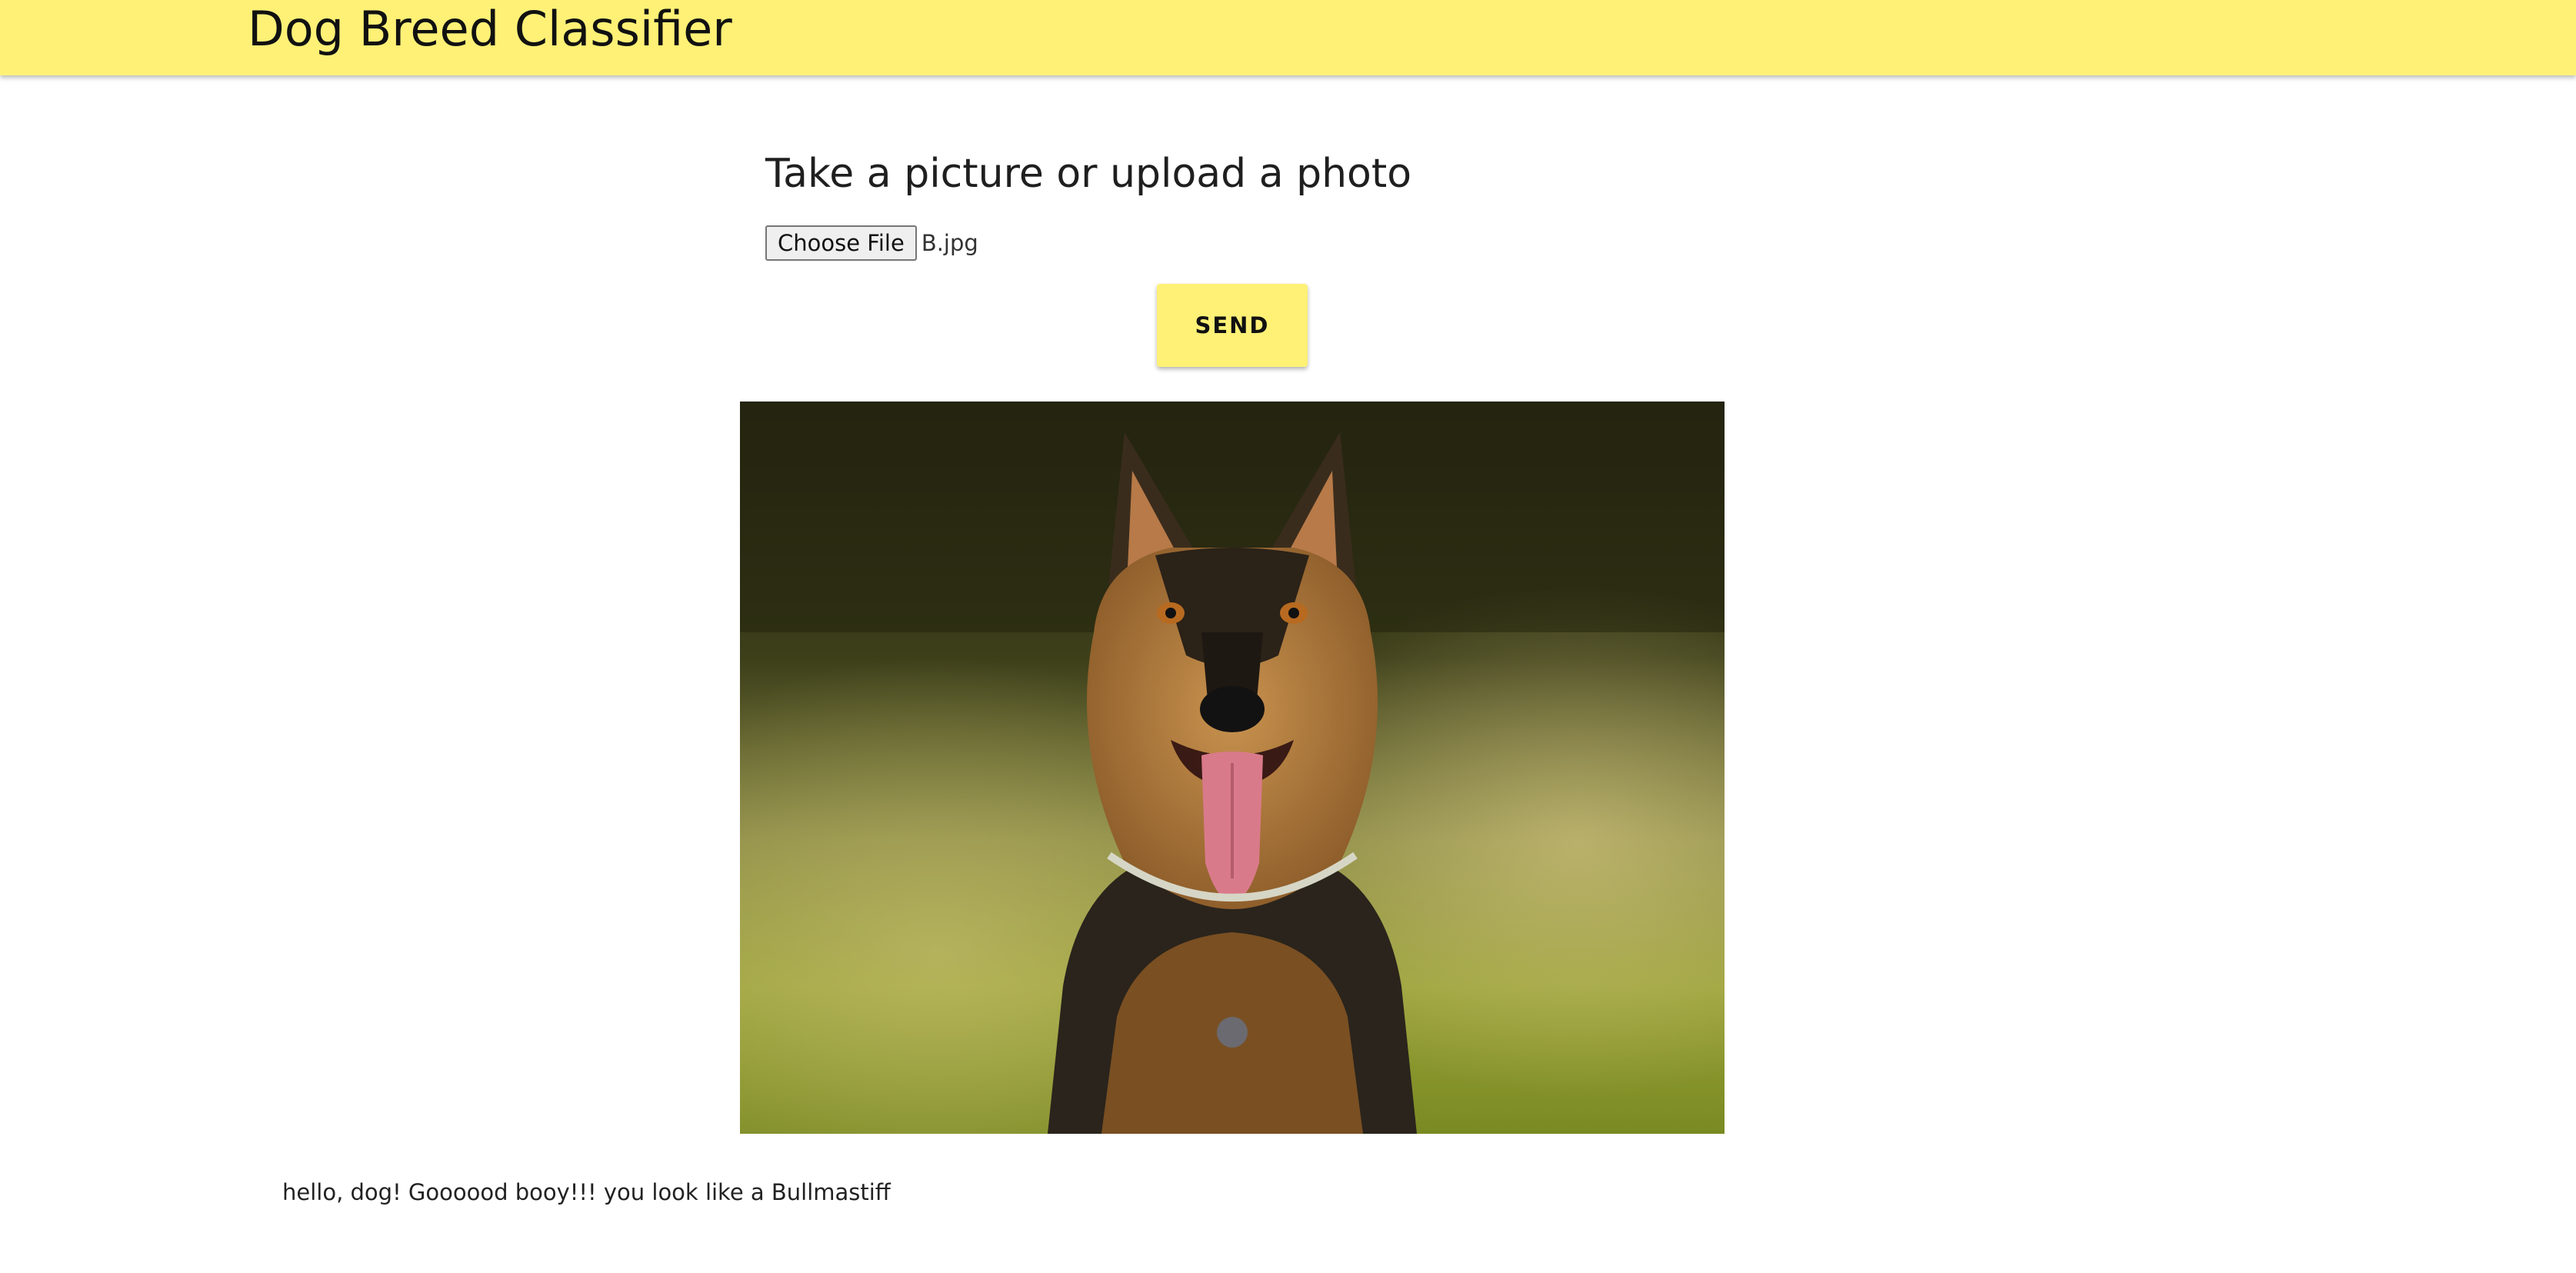 This screenshot has width=2576, height=1273. What do you see at coordinates (1288, 37) in the screenshot?
I see `app-bar: Dog Breed Classifier` at bounding box center [1288, 37].